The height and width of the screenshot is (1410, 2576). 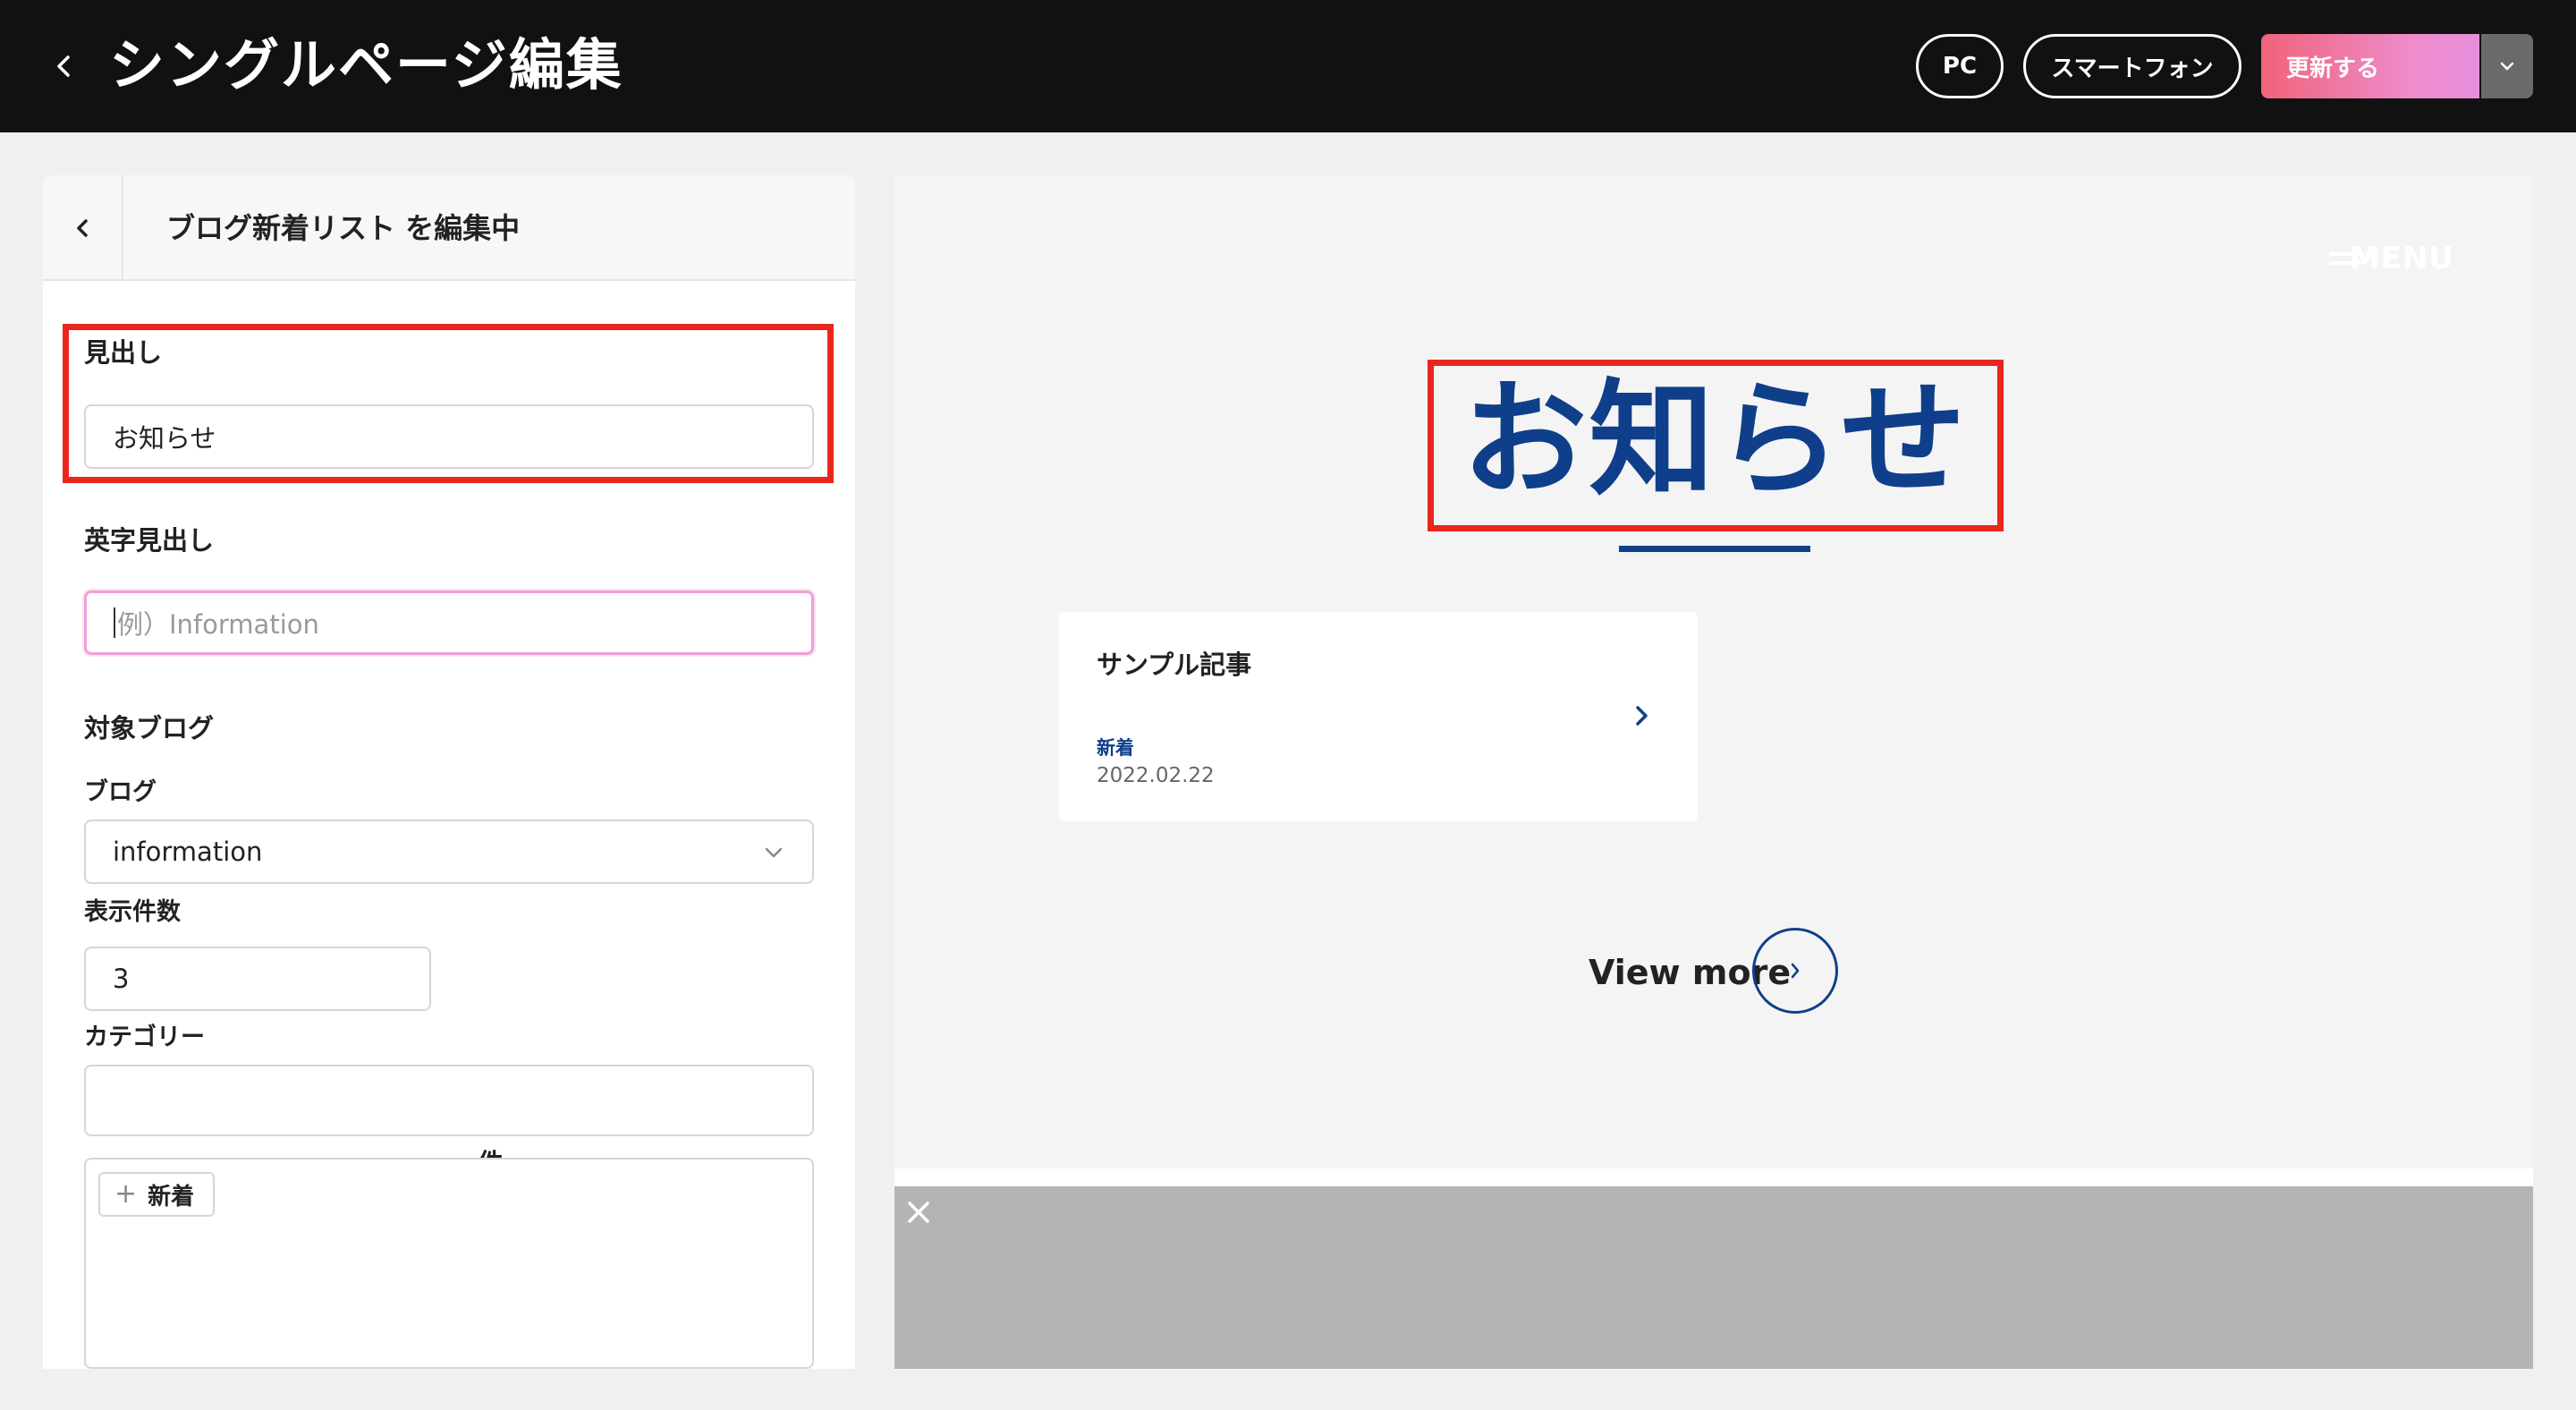 What do you see at coordinates (1115, 748) in the screenshot?
I see `article-card-tag: 新着` at bounding box center [1115, 748].